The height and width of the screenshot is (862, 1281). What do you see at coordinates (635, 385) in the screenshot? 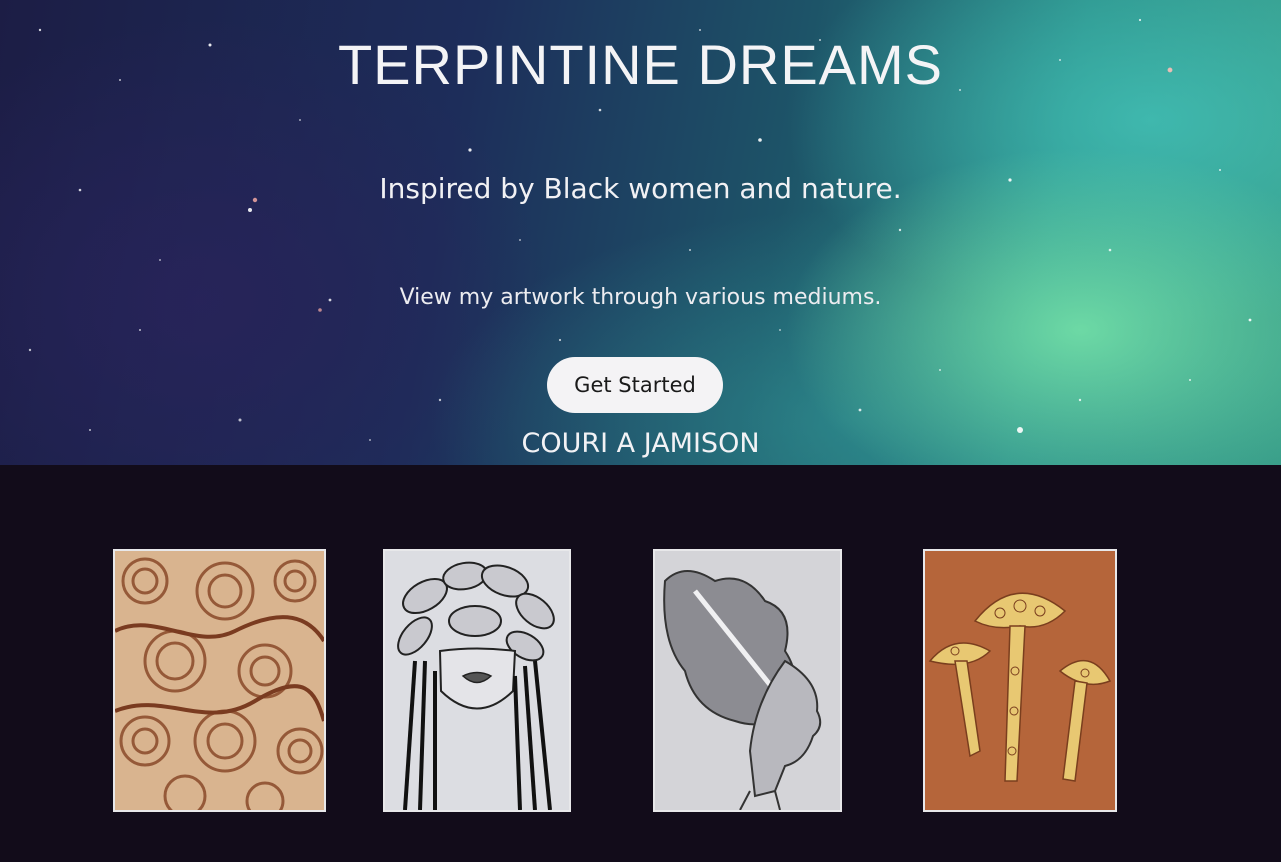
I see `get-started-button: Get Started` at bounding box center [635, 385].